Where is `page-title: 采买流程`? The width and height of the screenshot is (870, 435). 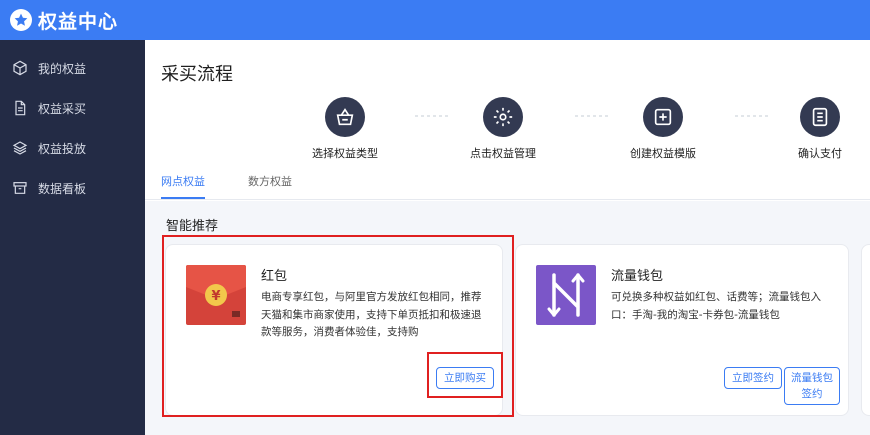
page-title: 采买流程 is located at coordinates (197, 74).